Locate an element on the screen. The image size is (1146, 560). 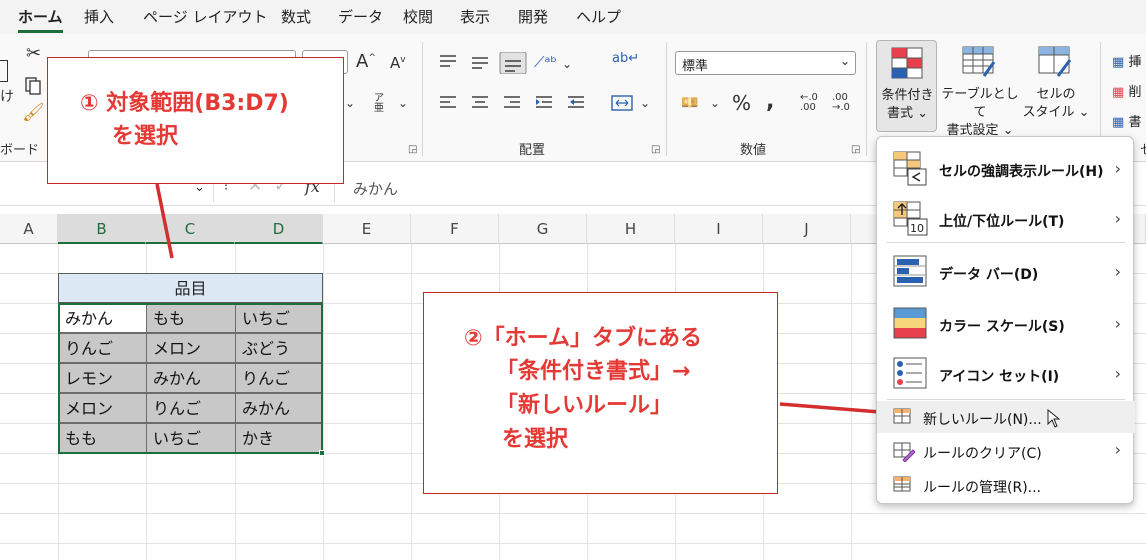
currency-icon: 💴 is located at coordinates (689, 103).